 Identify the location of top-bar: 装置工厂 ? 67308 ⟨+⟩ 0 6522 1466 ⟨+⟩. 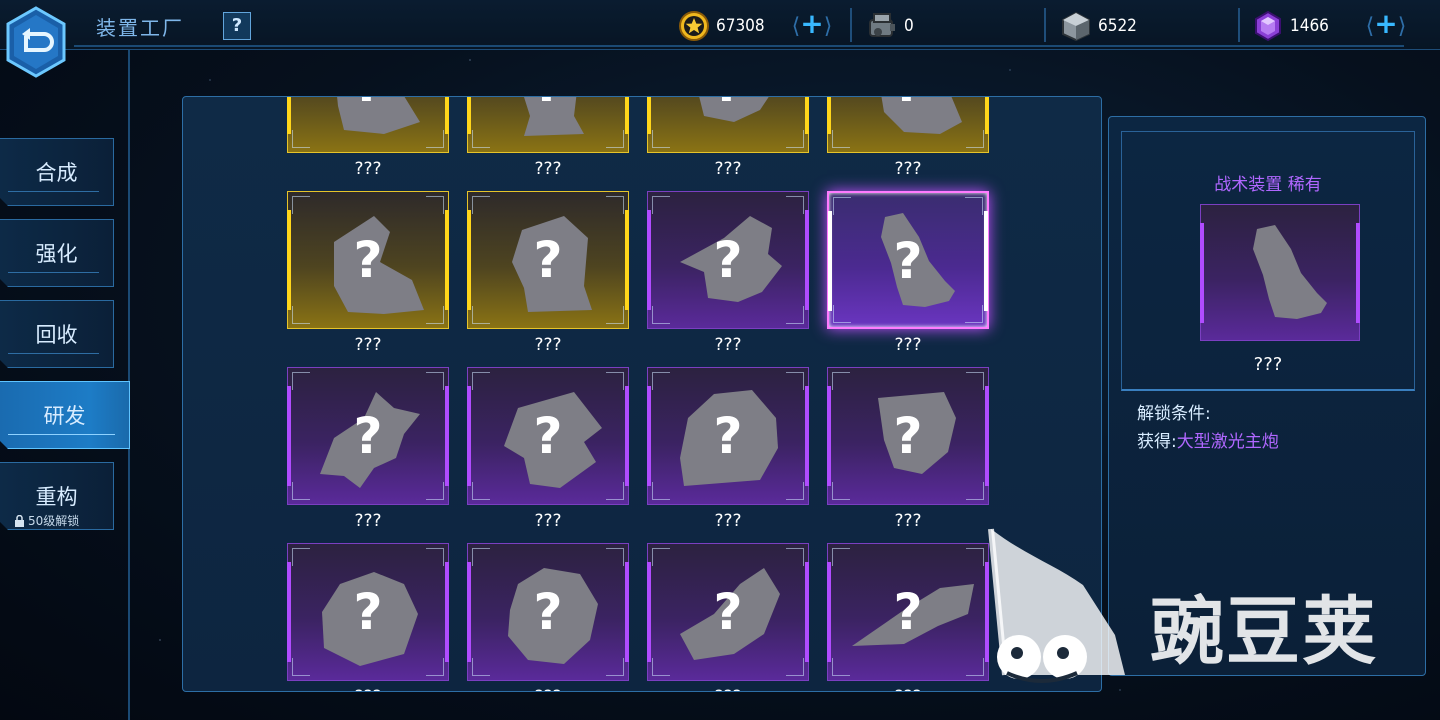
(720, 25).